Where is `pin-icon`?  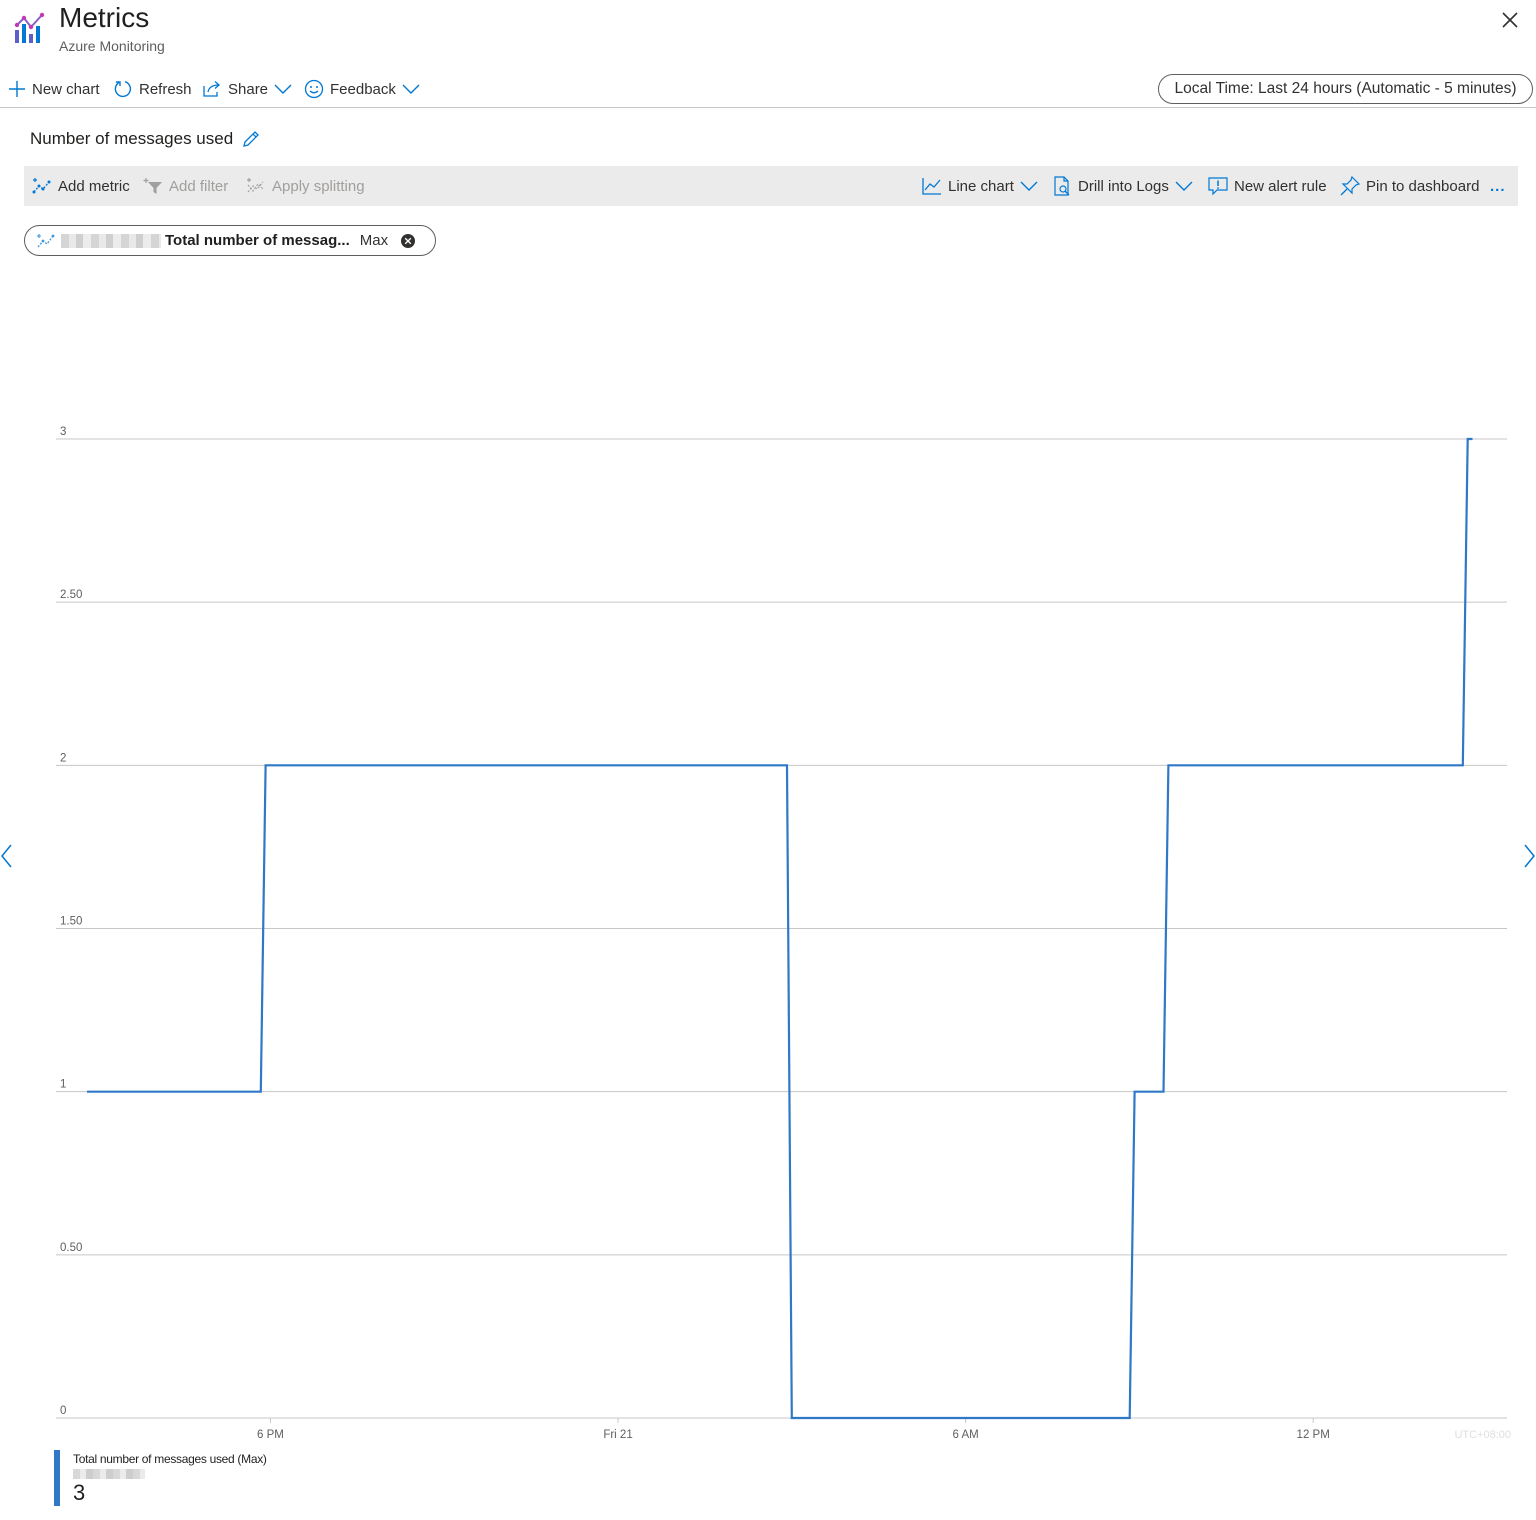 pin-icon is located at coordinates (1350, 186).